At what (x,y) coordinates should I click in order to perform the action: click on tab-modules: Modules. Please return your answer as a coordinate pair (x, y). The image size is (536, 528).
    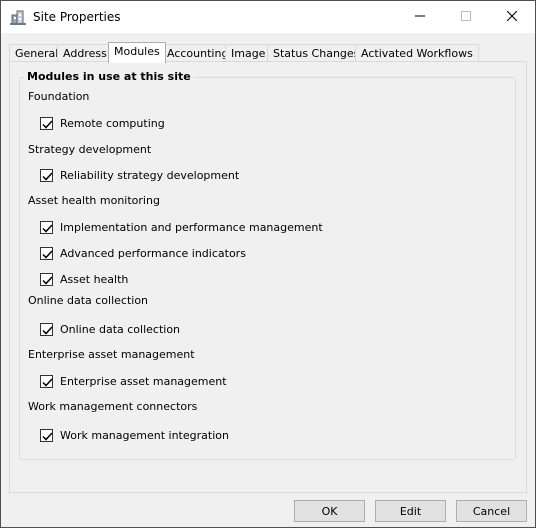
    Looking at the image, I should click on (137, 52).